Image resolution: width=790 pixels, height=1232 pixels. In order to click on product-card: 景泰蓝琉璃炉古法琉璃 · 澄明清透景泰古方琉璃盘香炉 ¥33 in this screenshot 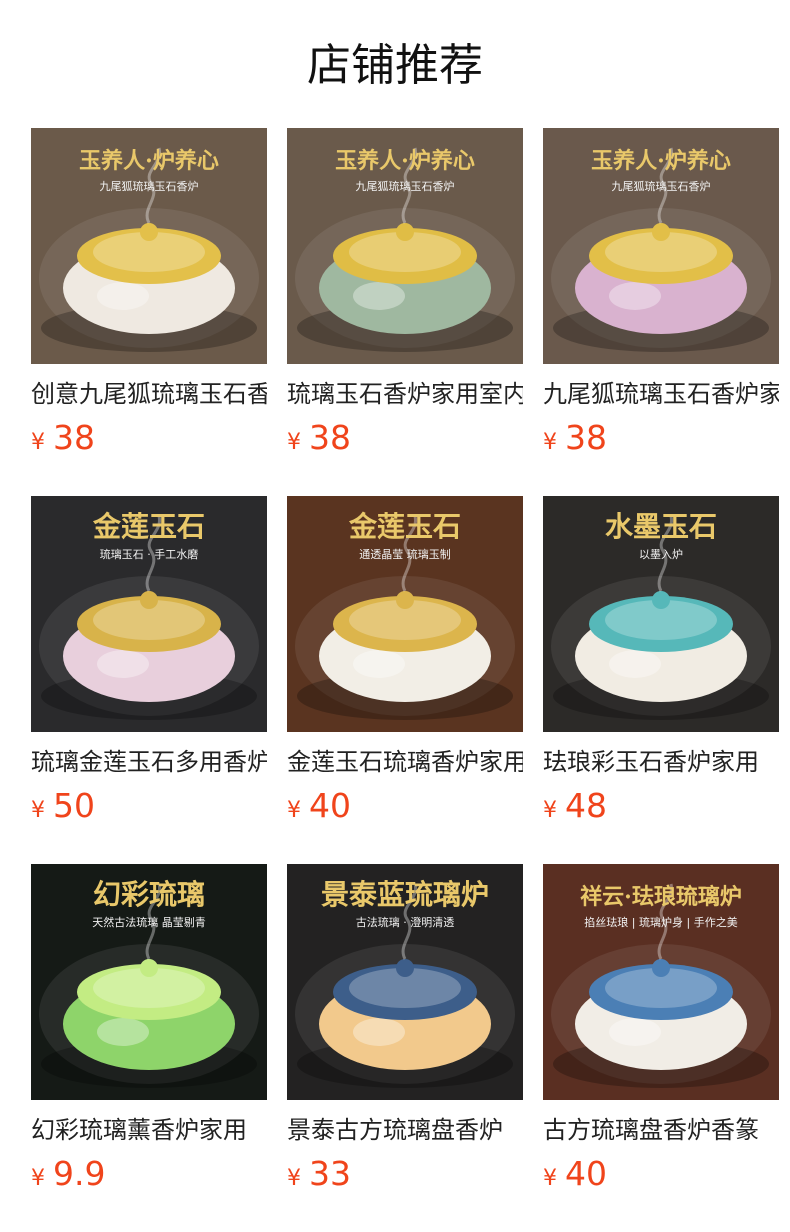, I will do `click(405, 1028)`.